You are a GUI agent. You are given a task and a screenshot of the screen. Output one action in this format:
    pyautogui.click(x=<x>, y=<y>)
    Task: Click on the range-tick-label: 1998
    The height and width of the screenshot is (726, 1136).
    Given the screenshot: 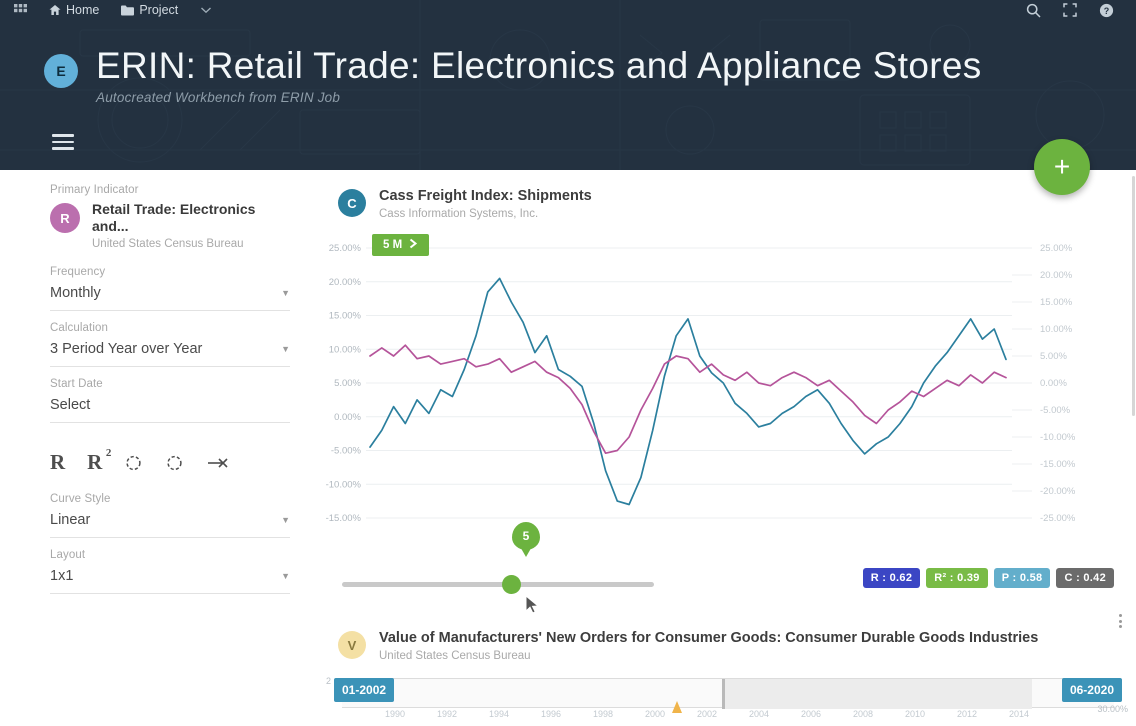 What is the action you would take?
    pyautogui.click(x=603, y=714)
    